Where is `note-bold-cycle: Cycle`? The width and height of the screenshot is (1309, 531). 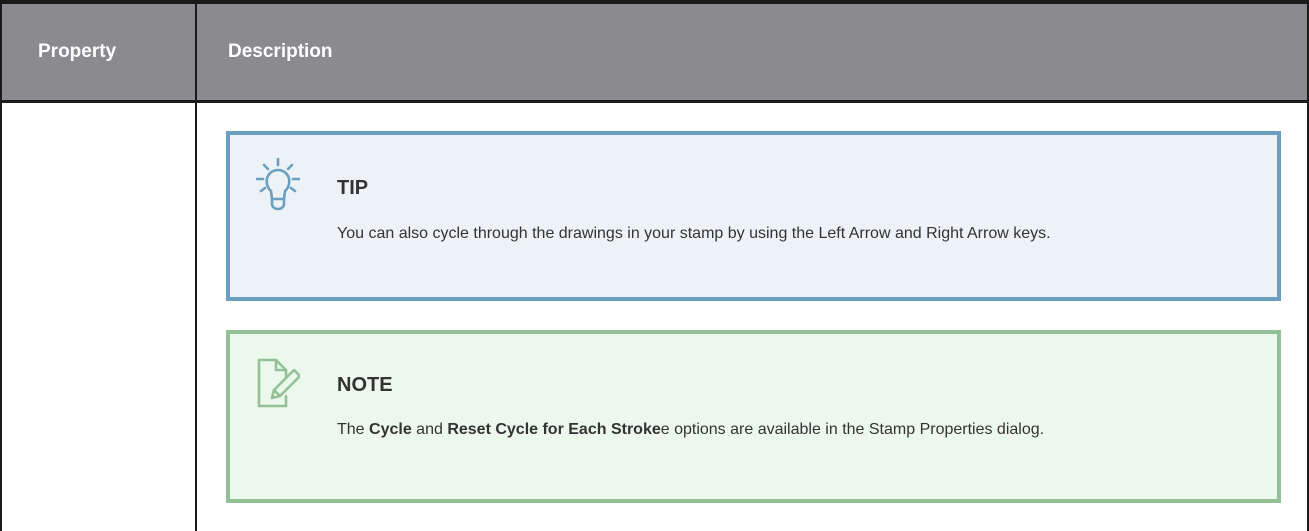
note-bold-cycle: Cycle is located at coordinates (390, 429).